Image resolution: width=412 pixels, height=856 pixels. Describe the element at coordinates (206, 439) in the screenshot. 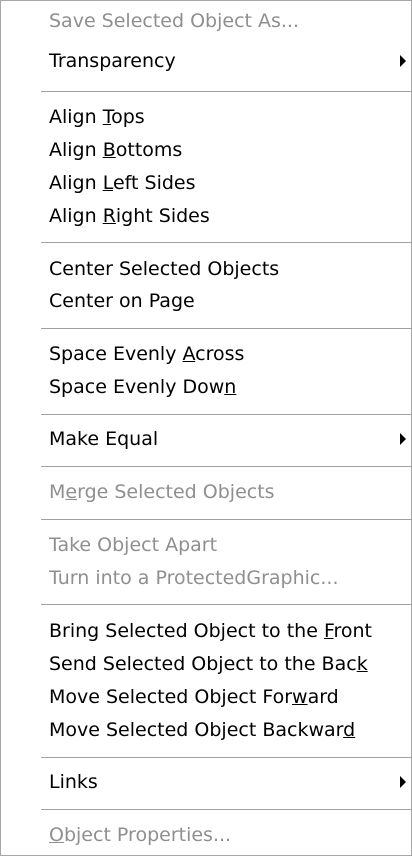

I see `menu-item-make-equal: Make Equal` at that location.